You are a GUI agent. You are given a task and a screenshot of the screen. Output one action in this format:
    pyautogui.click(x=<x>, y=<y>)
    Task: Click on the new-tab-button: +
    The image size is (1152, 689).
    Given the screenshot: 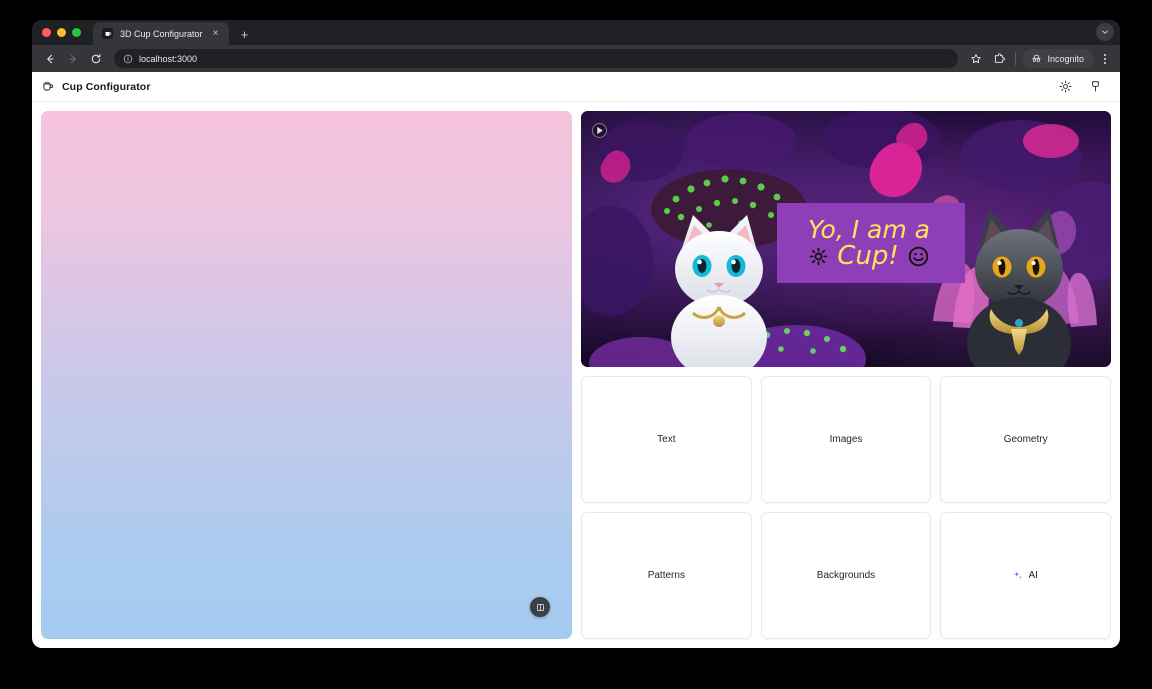 What is the action you would take?
    pyautogui.click(x=245, y=34)
    